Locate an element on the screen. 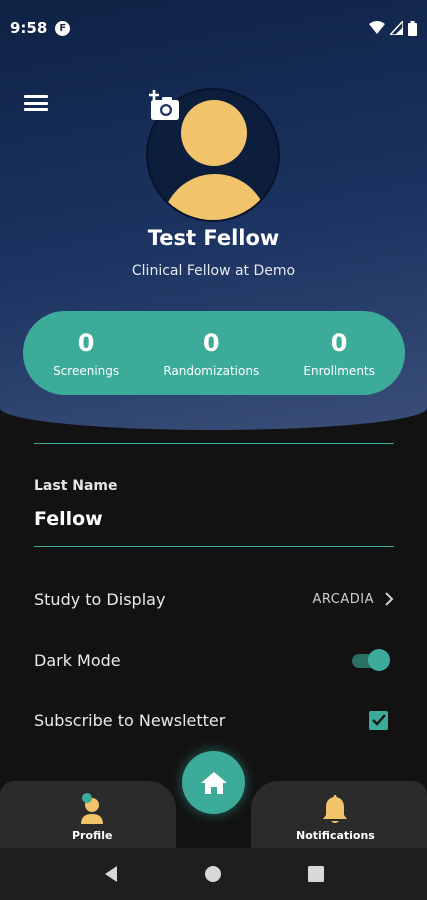 The height and width of the screenshot is (900, 427). add-photo-icon is located at coordinates (164, 105).